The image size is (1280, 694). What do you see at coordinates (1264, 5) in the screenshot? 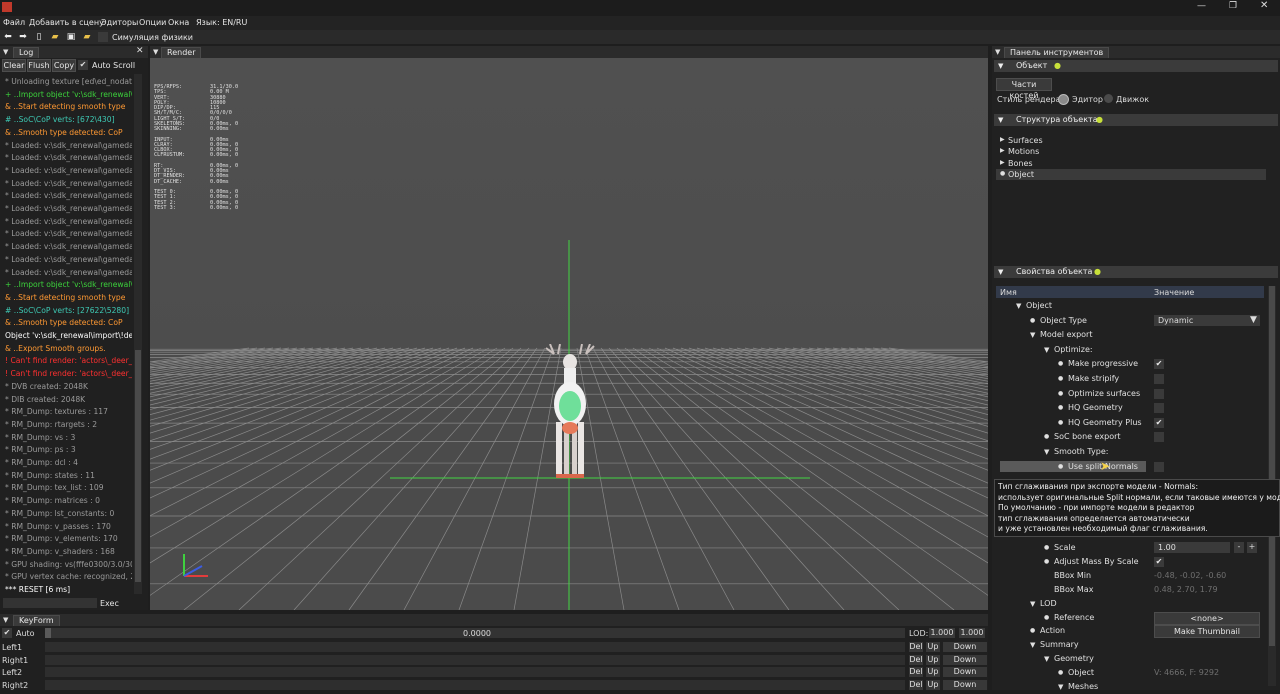
I see `close-button: ✕` at bounding box center [1264, 5].